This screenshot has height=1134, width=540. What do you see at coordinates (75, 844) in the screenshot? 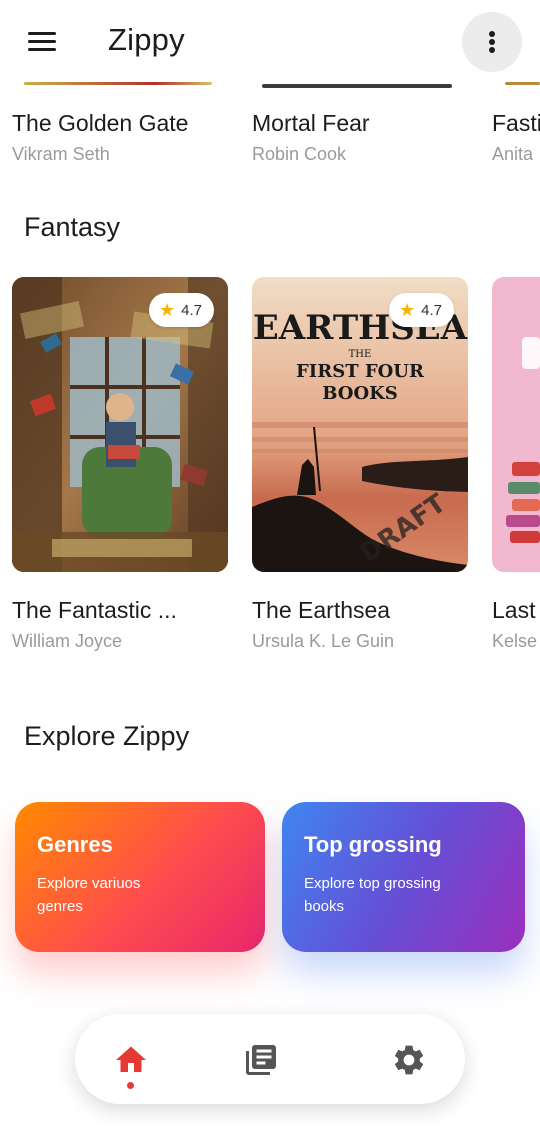
I see `card-title: Genres` at bounding box center [75, 844].